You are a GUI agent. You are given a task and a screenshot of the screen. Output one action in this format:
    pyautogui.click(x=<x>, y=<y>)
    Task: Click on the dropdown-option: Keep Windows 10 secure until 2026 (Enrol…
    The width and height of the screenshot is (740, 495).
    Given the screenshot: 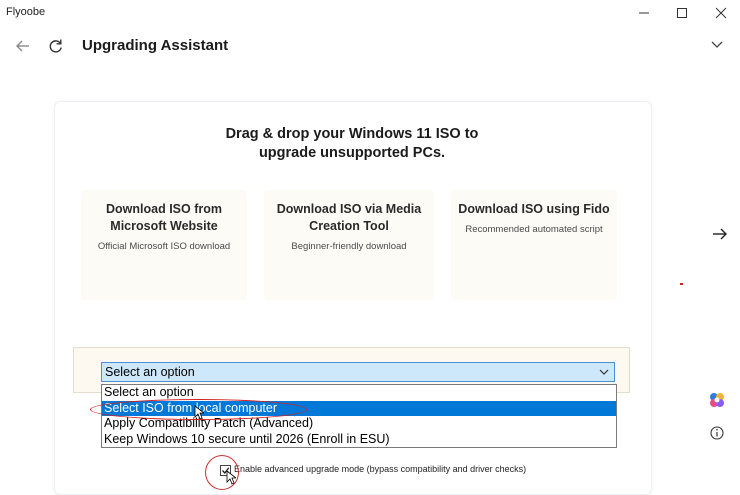 What is the action you would take?
    pyautogui.click(x=359, y=440)
    